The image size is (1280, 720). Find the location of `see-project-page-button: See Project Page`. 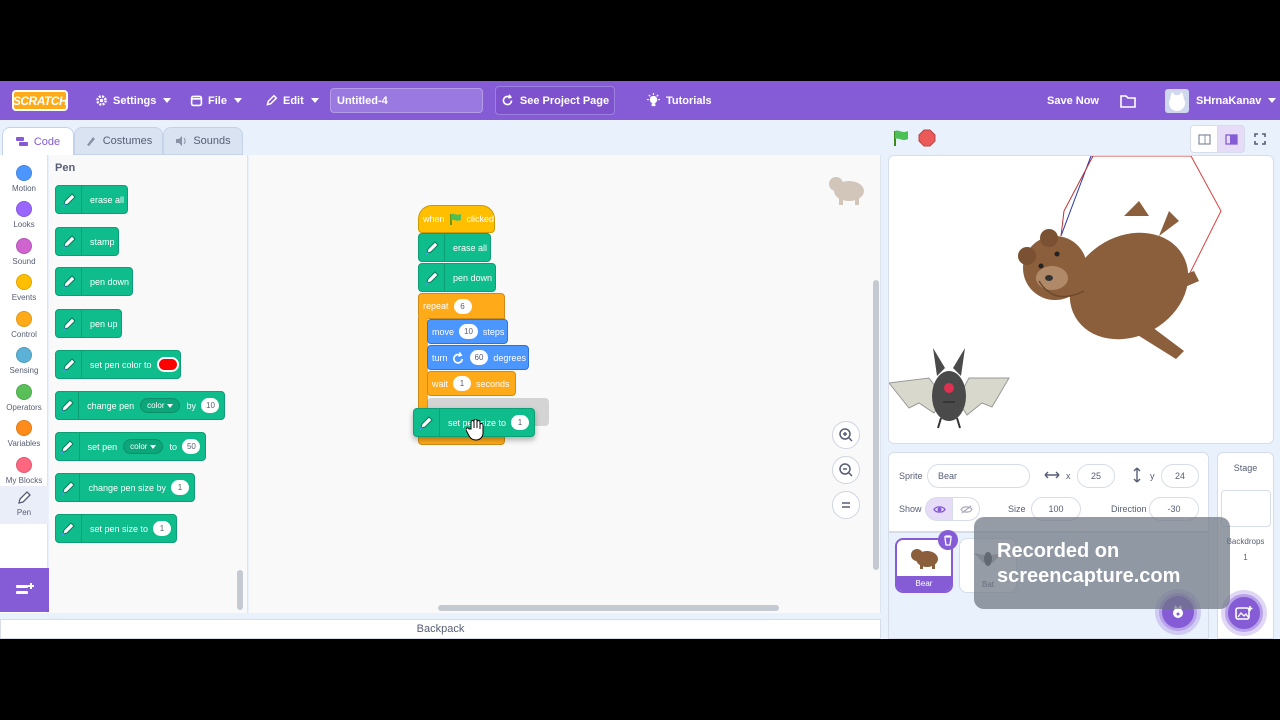

see-project-page-button: See Project Page is located at coordinates (555, 100).